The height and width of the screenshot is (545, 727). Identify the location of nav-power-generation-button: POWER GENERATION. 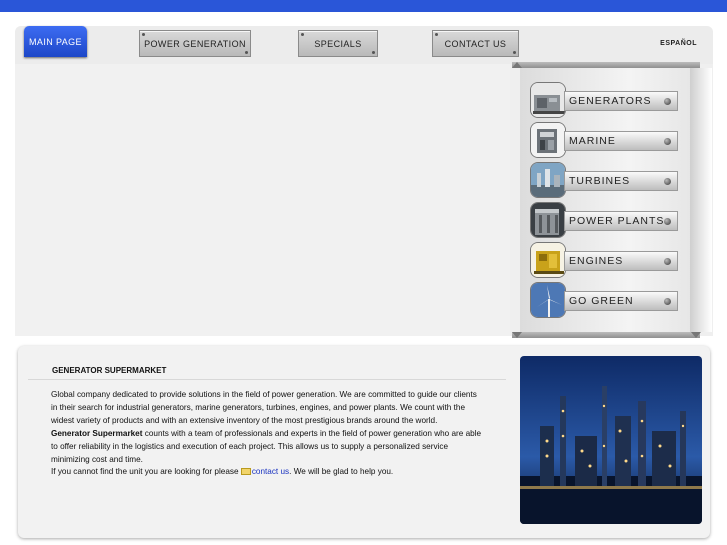
(195, 43).